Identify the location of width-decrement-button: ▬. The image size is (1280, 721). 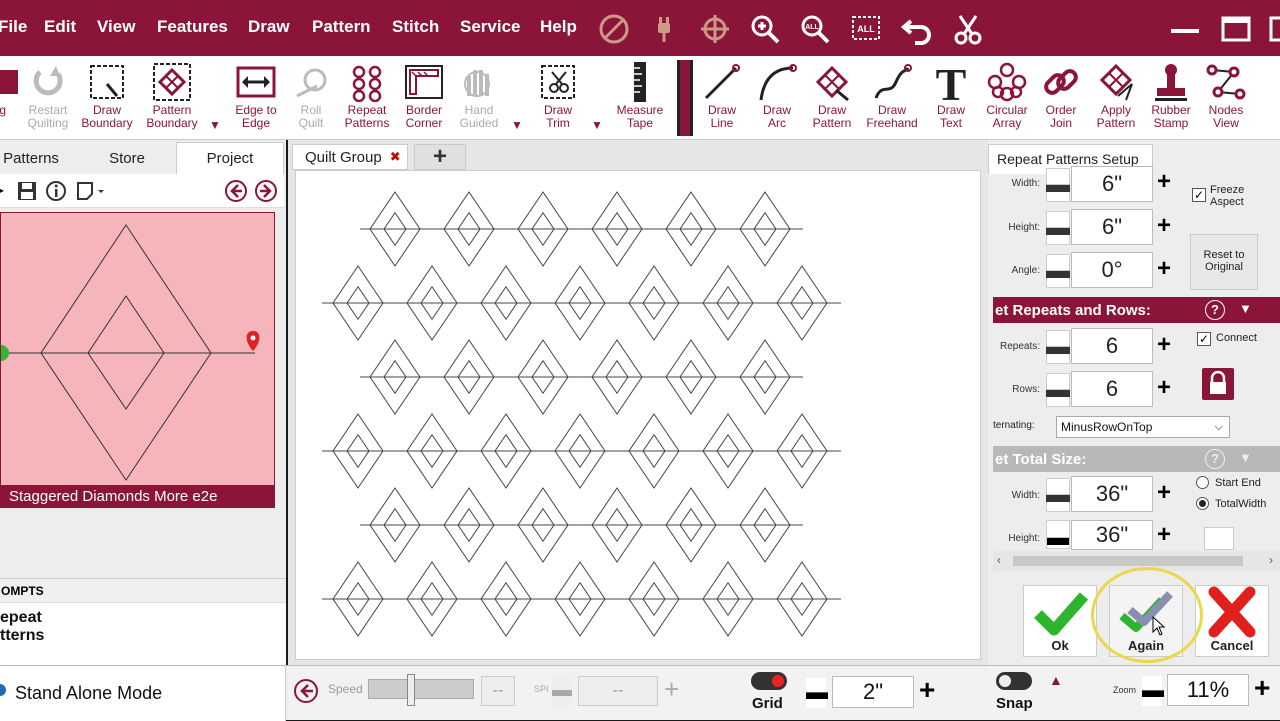
(1058, 185).